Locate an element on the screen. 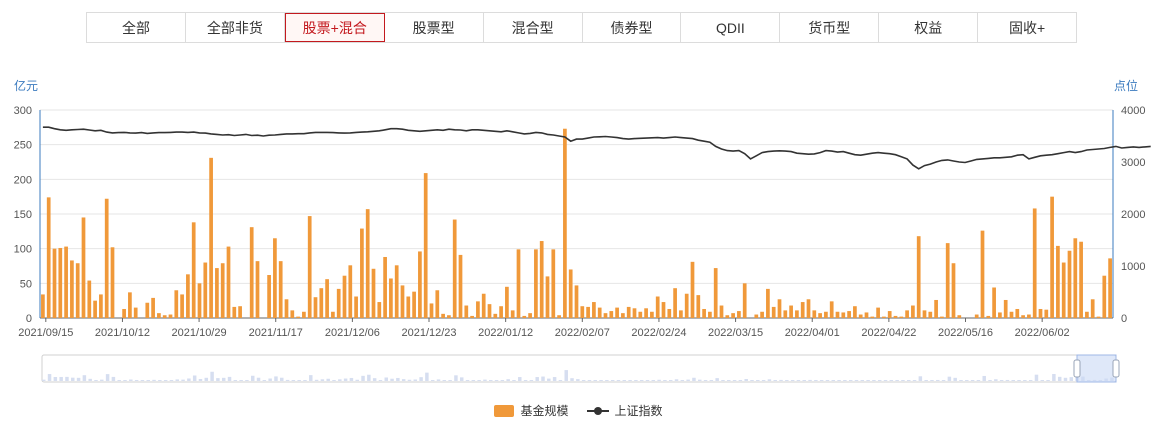 This screenshot has width=1157, height=426. legend-item-bar: 基金规模 is located at coordinates (531, 410).